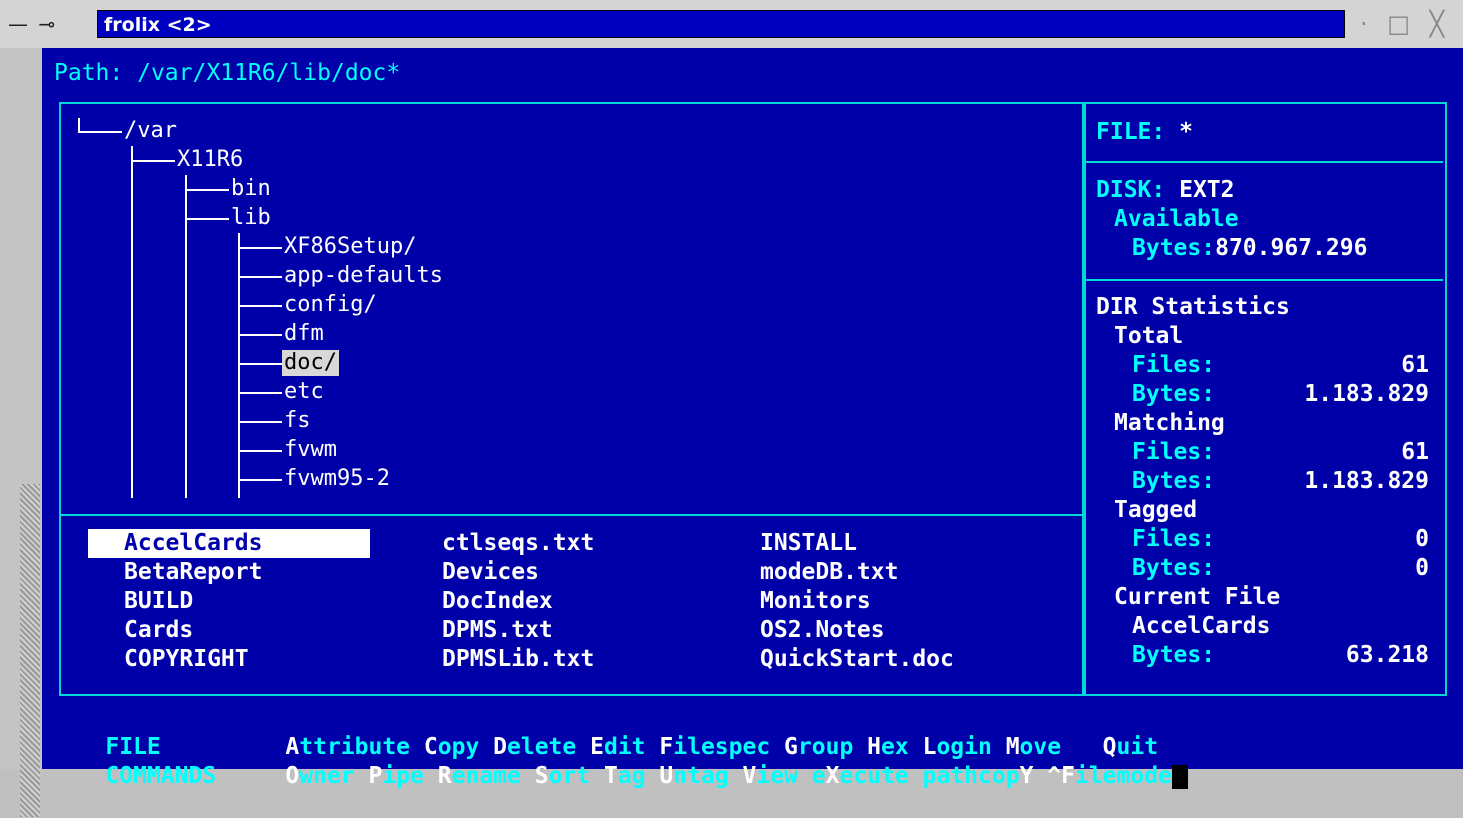 The height and width of the screenshot is (818, 1463). Describe the element at coordinates (497, 601) in the screenshot. I see `file-item: DocIndex` at that location.